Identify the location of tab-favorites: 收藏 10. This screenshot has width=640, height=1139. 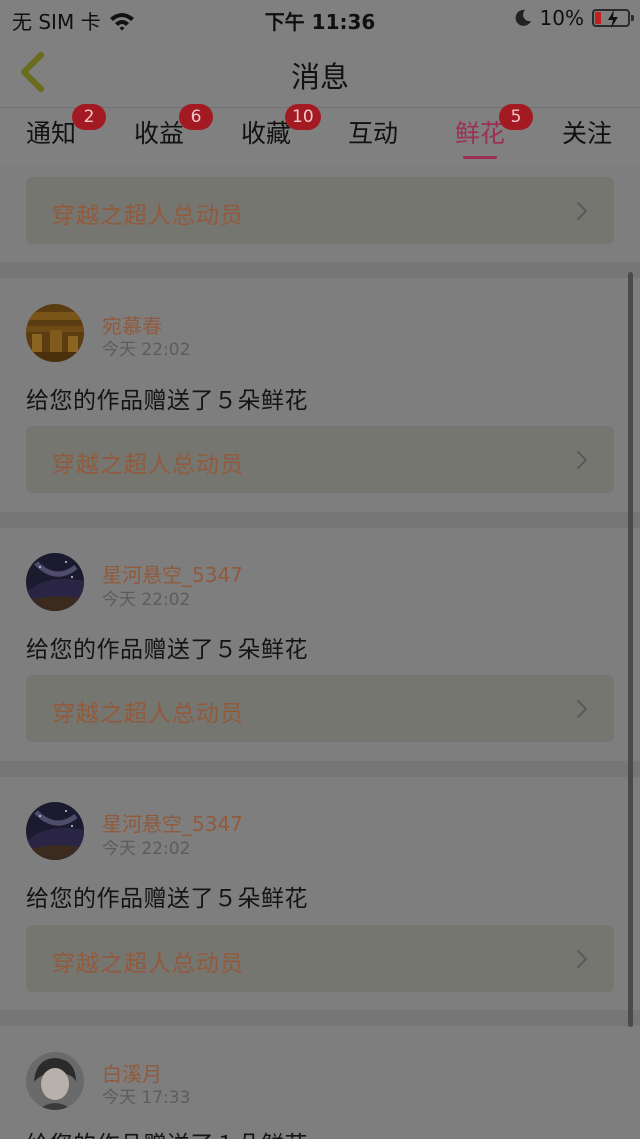
(278, 132).